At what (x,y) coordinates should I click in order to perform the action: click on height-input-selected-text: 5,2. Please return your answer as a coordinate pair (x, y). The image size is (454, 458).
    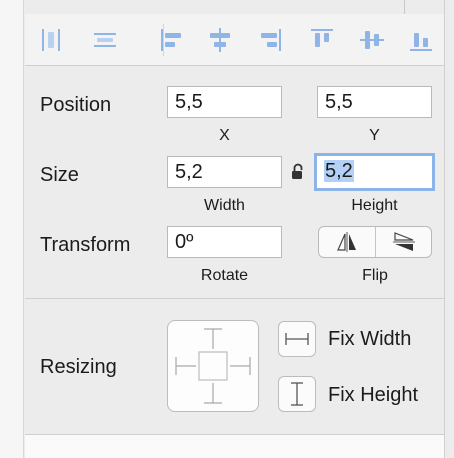
    Looking at the image, I should click on (339, 171).